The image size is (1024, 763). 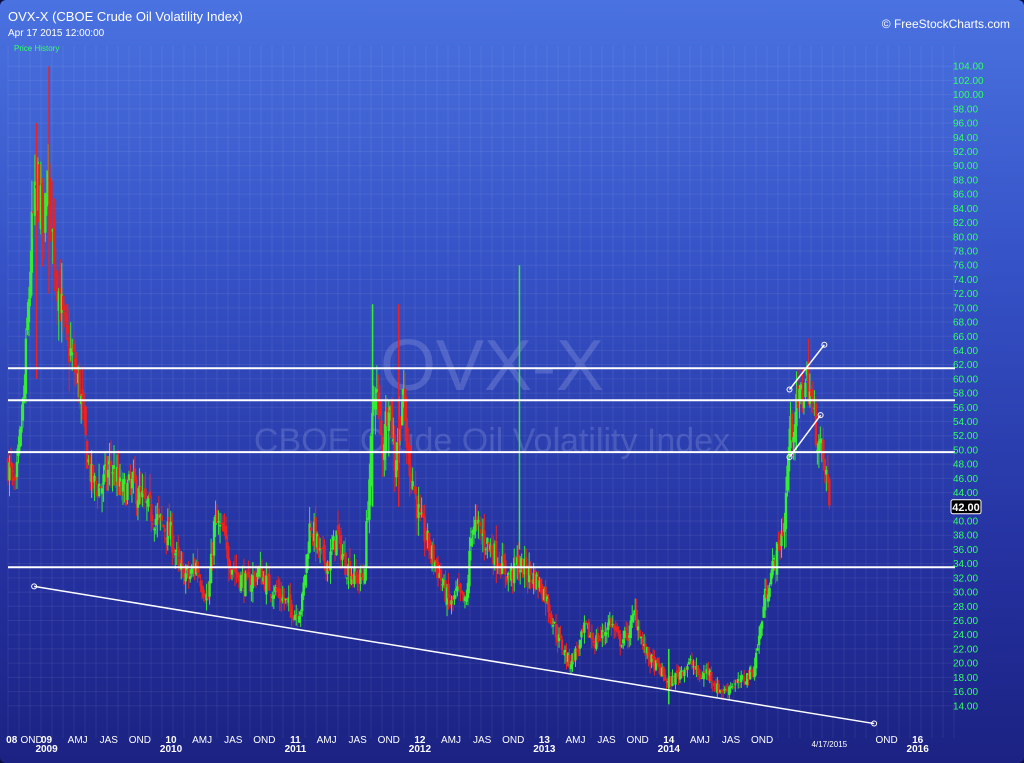 What do you see at coordinates (965, 379) in the screenshot?
I see `y-tick-label: 60.00` at bounding box center [965, 379].